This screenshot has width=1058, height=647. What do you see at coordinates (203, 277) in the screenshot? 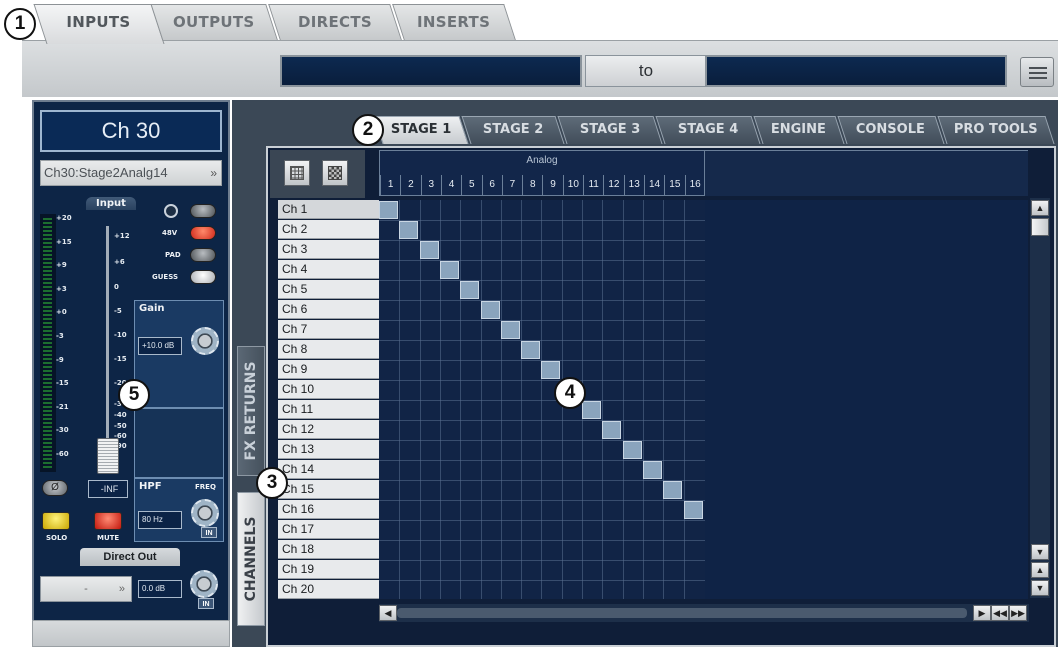
I see `guess-toggle` at bounding box center [203, 277].